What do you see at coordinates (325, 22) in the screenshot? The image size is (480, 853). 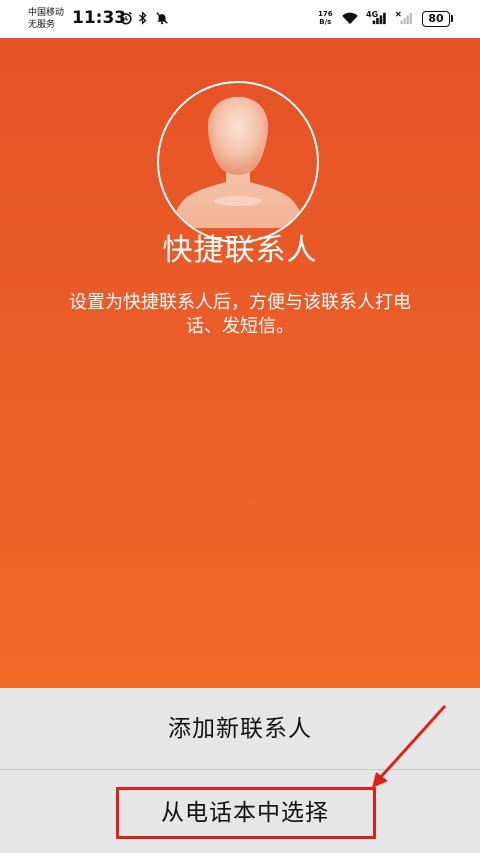 I see `network-speed-unit: B/s` at bounding box center [325, 22].